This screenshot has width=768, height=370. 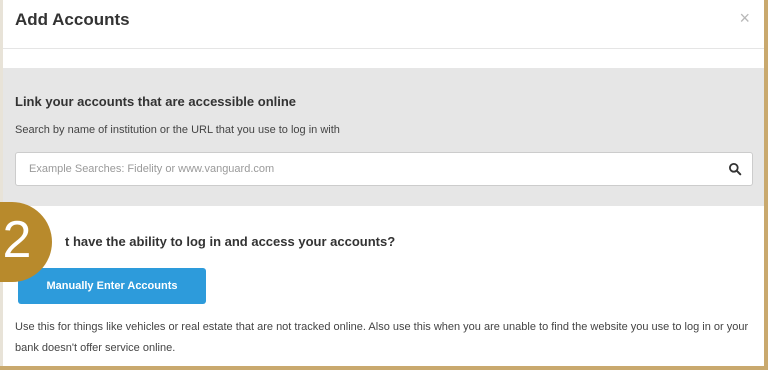 I want to click on page-right-edge, so click(x=766, y=185).